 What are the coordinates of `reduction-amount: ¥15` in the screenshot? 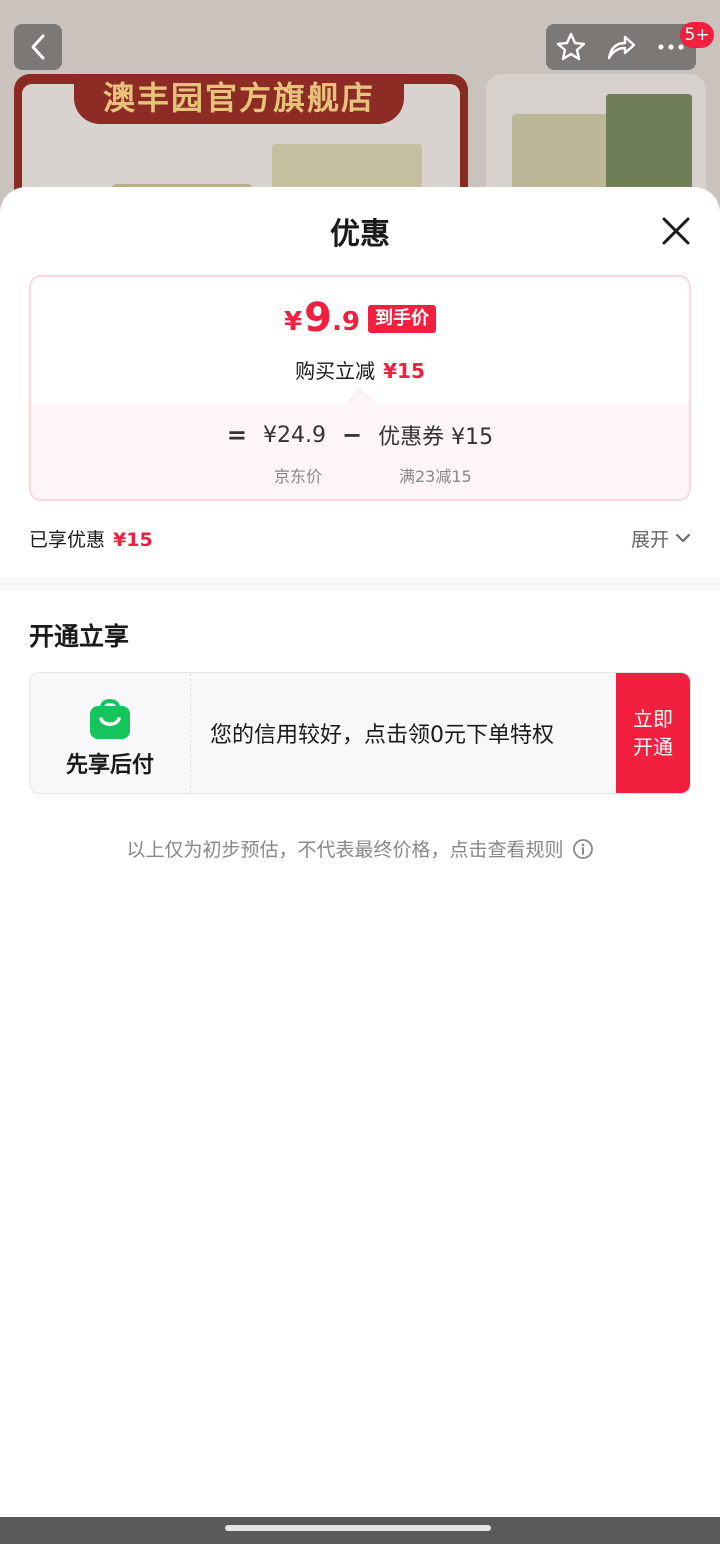 It's located at (404, 371).